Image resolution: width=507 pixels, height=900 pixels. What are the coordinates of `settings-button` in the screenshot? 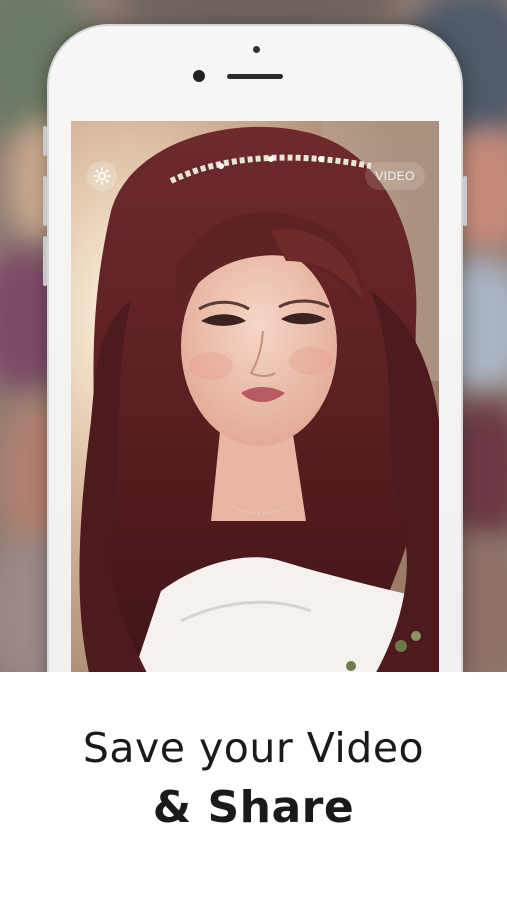 It's located at (102, 176).